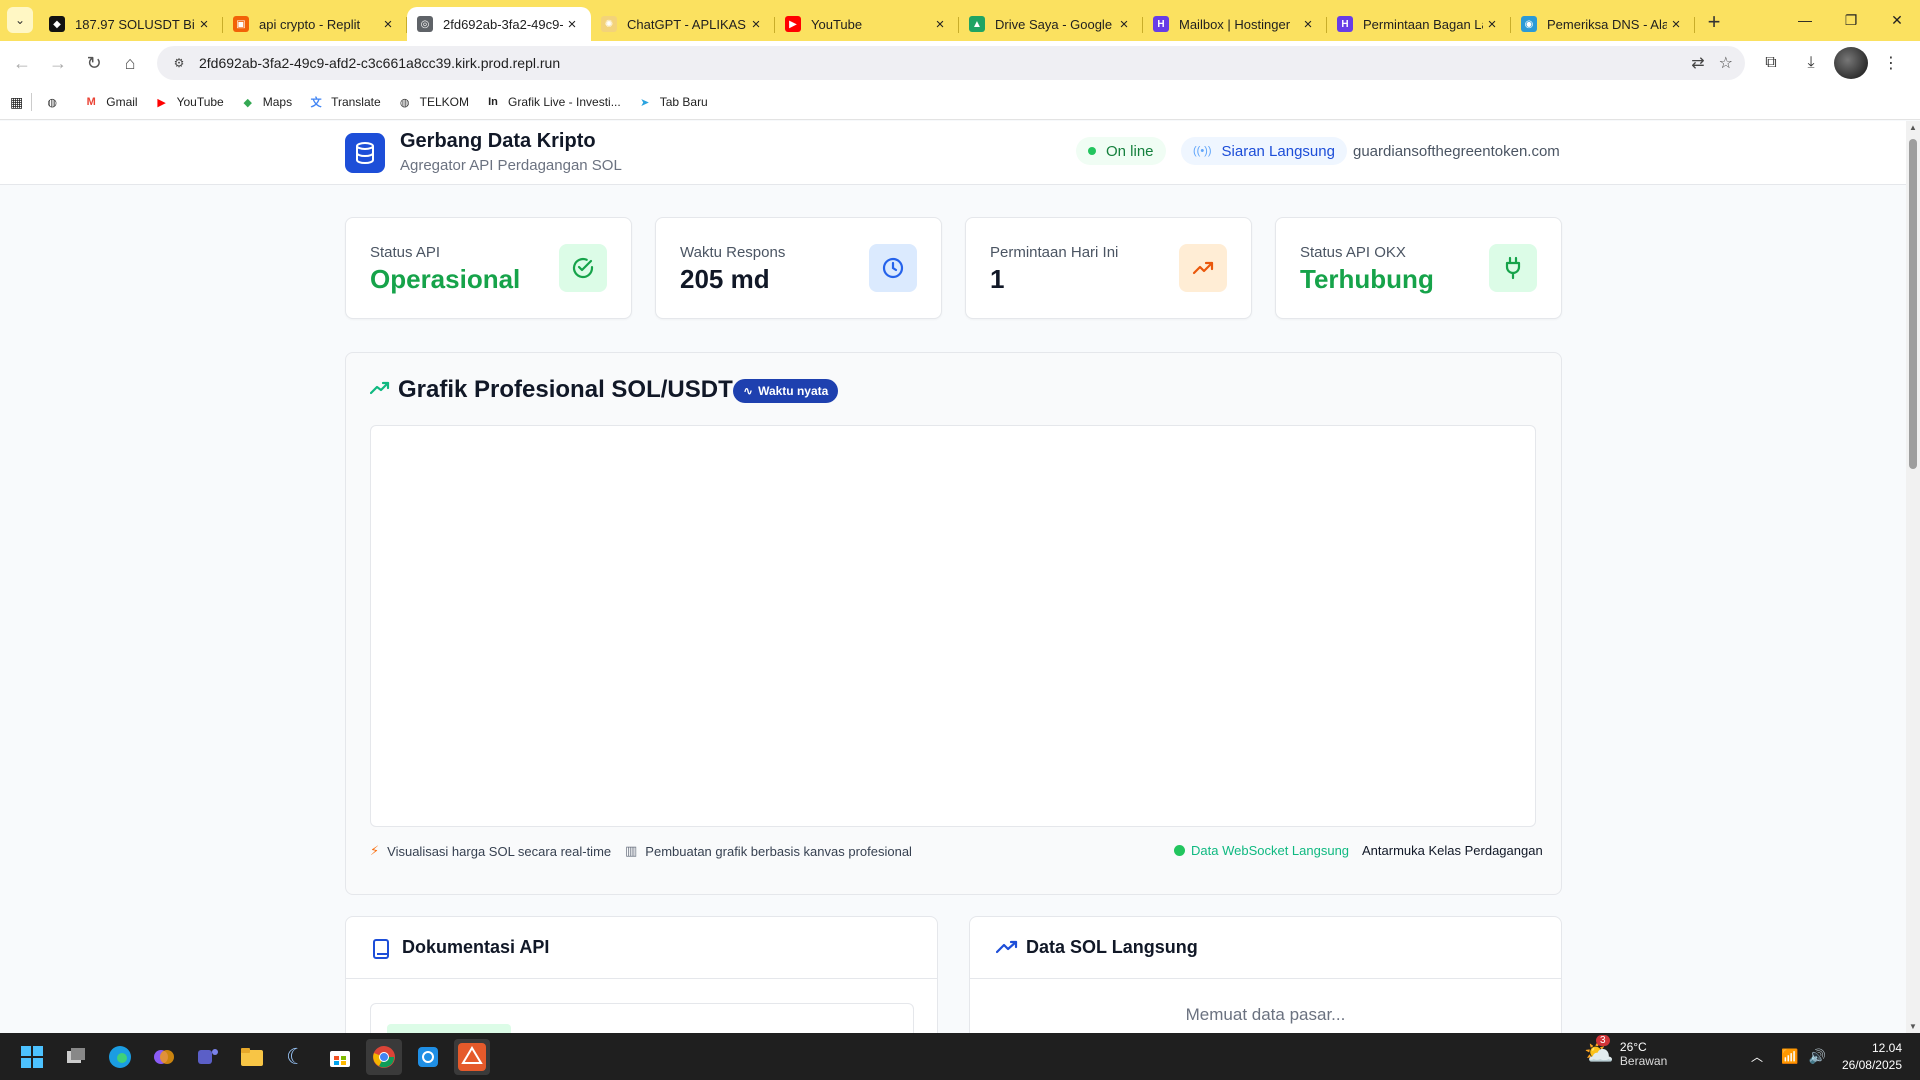 Image resolution: width=1920 pixels, height=1080 pixels. What do you see at coordinates (997, 279) in the screenshot?
I see `stat-value: 1` at bounding box center [997, 279].